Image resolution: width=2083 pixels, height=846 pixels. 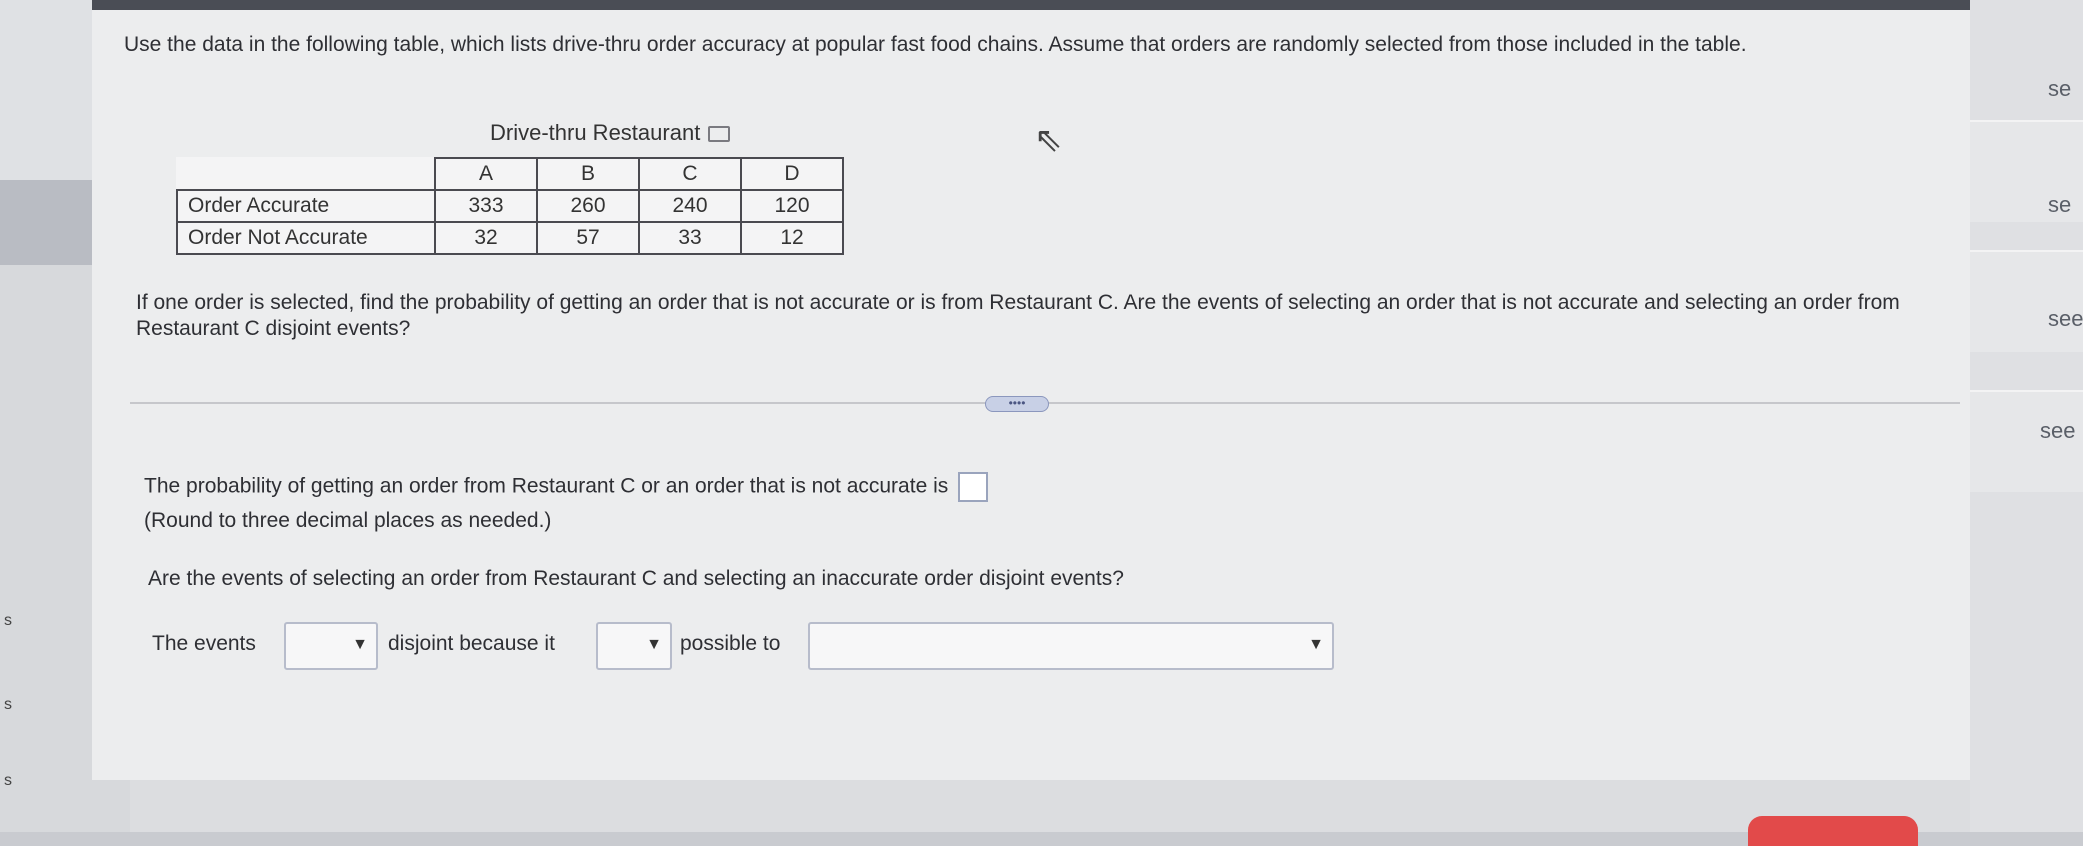 What do you see at coordinates (730, 643) in the screenshot?
I see `sentence-part: possible to` at bounding box center [730, 643].